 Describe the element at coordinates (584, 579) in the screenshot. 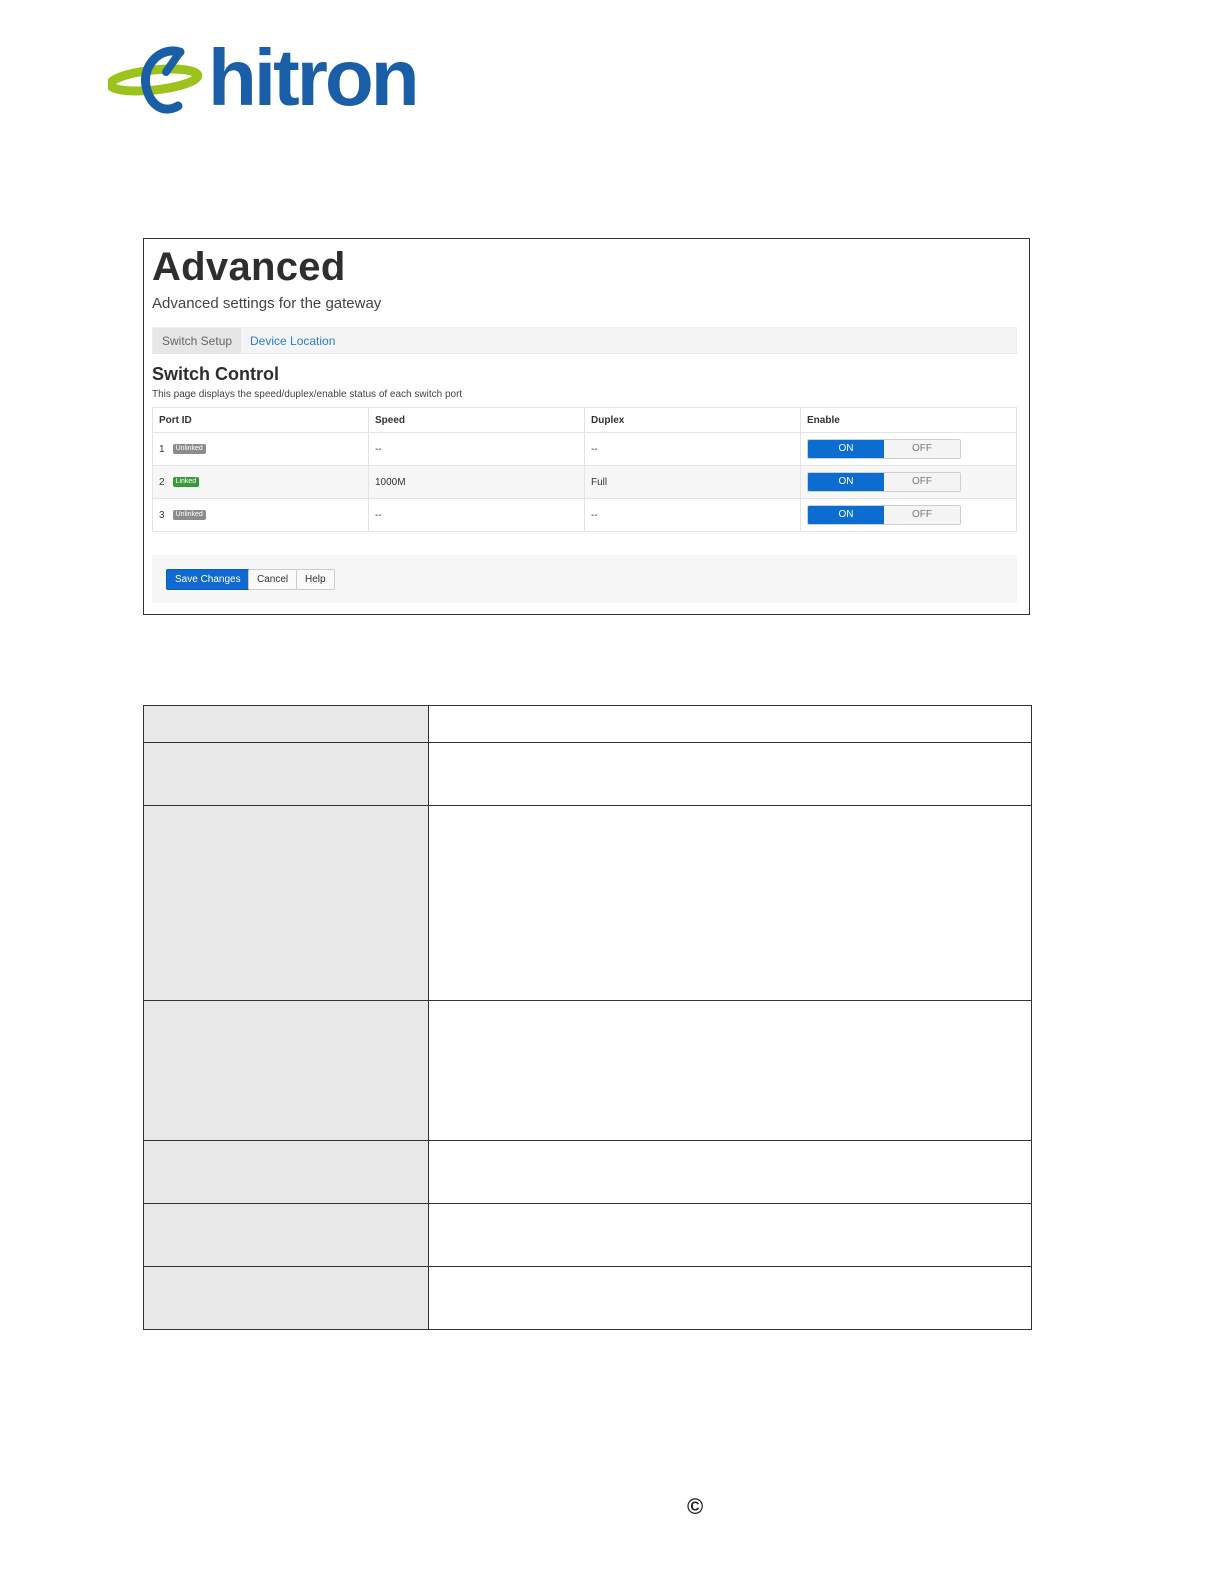

I see `button-bar: Save Changes Cancel Help` at that location.